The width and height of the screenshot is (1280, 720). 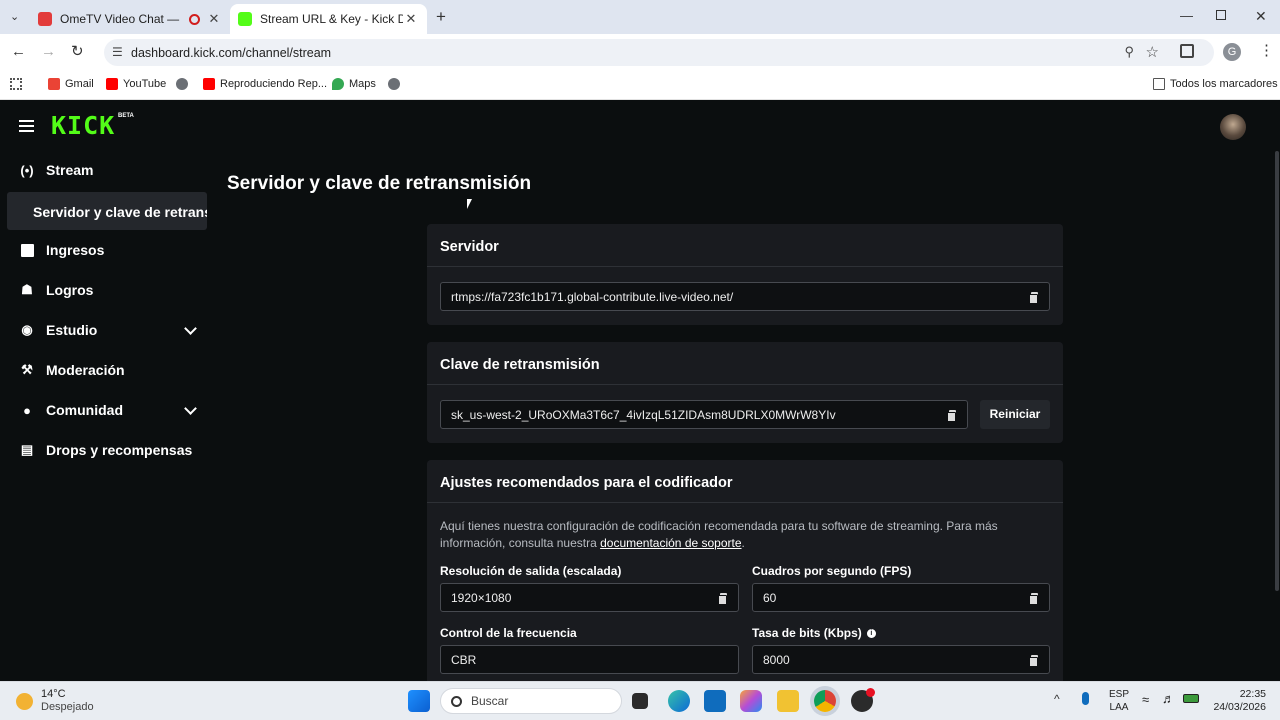 I want to click on bookmark-youtube: YouTube, so click(x=136, y=84).